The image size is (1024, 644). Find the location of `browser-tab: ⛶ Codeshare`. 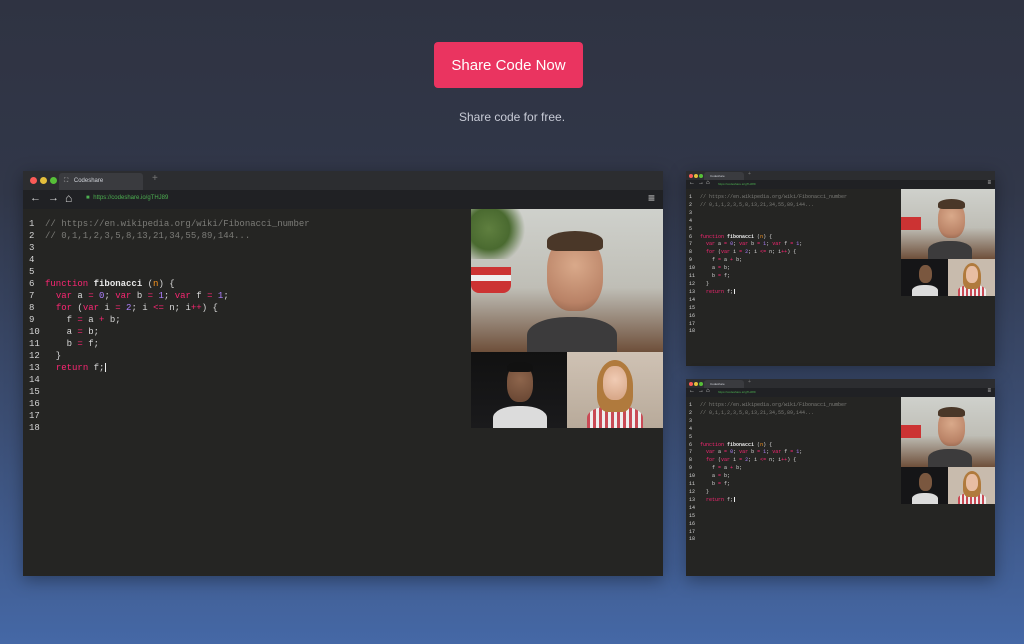

browser-tab: ⛶ Codeshare is located at coordinates (101, 181).